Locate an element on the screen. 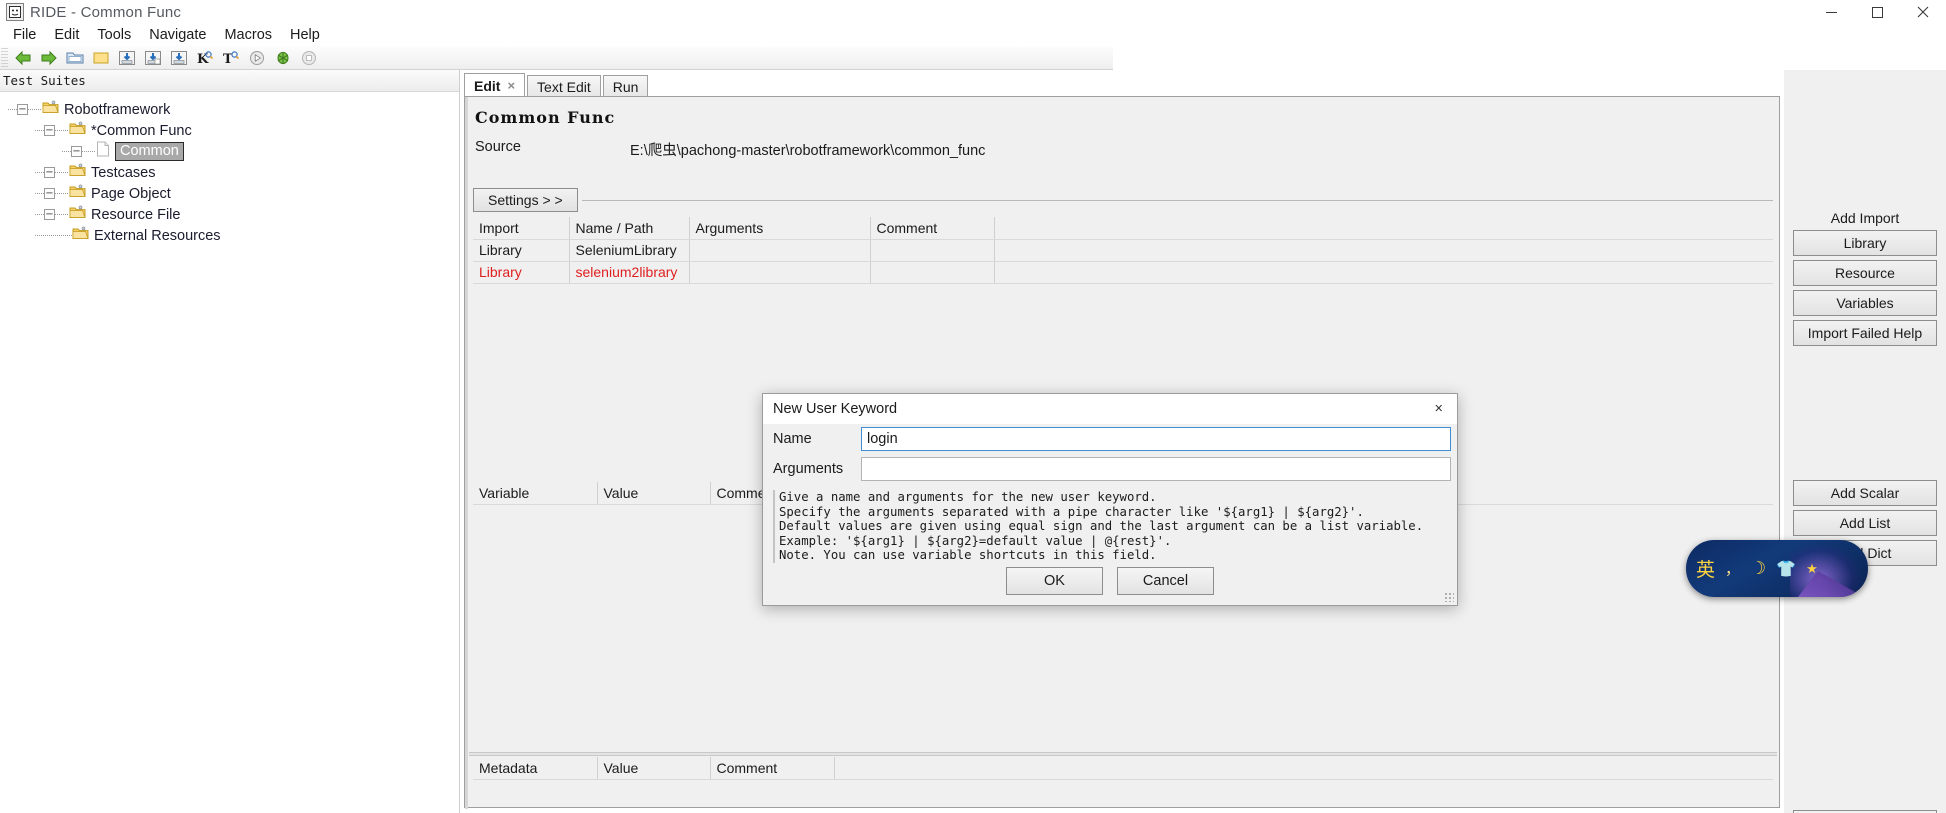 Image resolution: width=1946 pixels, height=813 pixels. window-controls is located at coordinates (1877, 12).